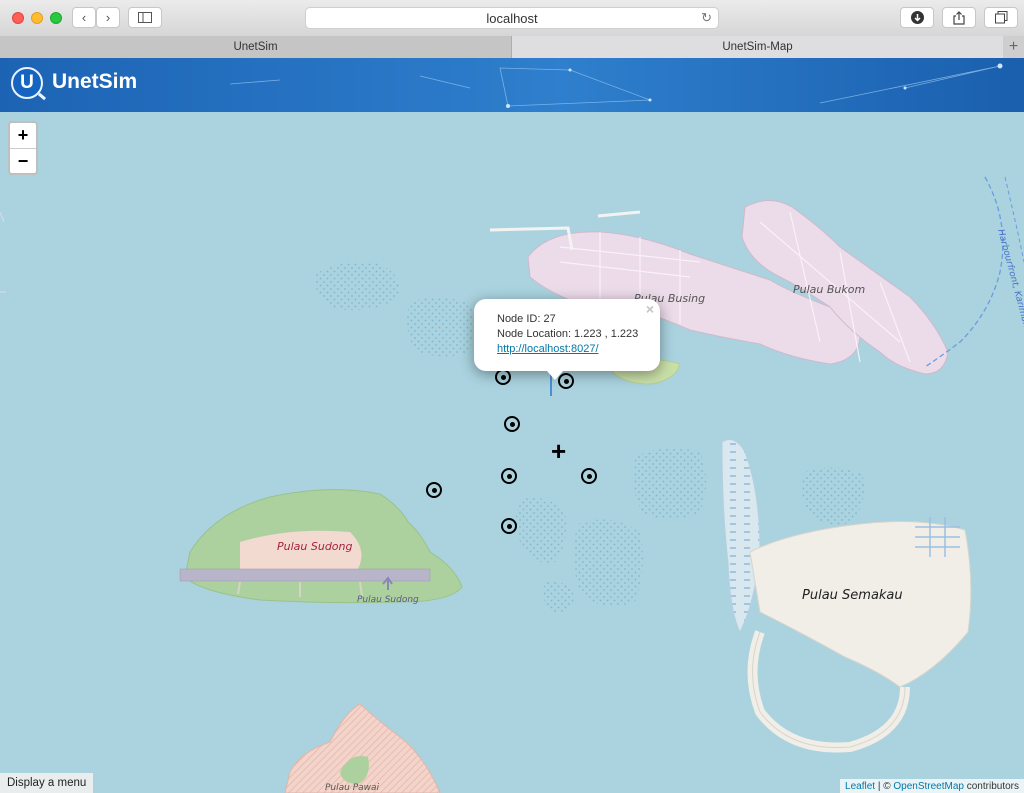 The width and height of the screenshot is (1024, 793). I want to click on sidebar-icon, so click(145, 17).